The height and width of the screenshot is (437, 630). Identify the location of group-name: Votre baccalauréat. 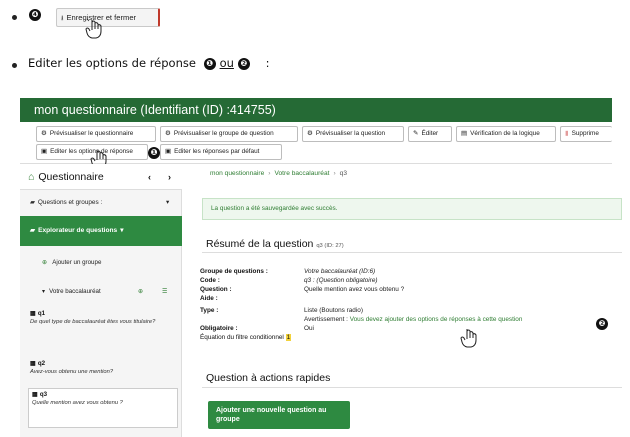
(75, 291).